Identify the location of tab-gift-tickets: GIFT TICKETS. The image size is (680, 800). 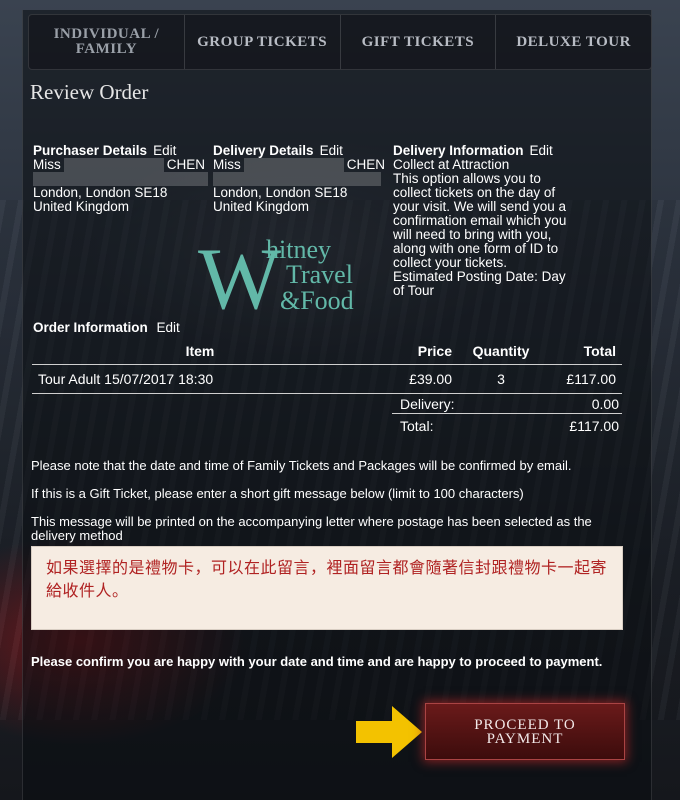
(419, 42).